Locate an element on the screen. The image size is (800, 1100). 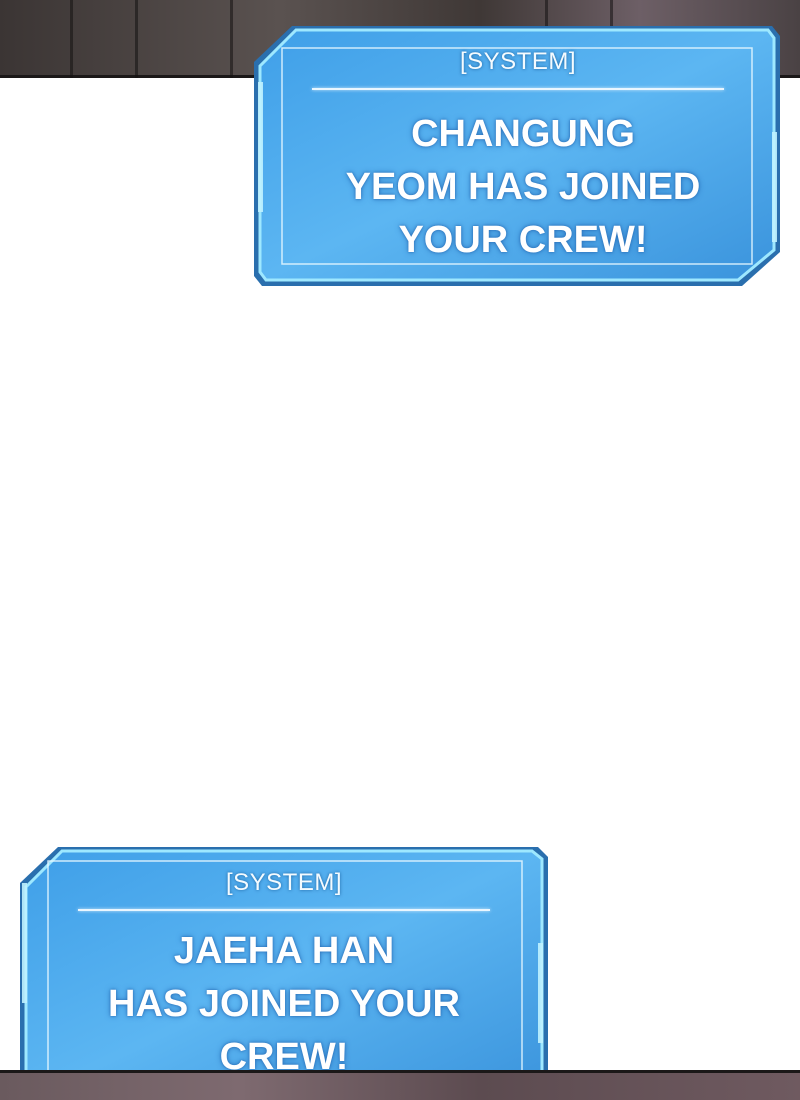
bottom-panel-artwork is located at coordinates (400, 1085).